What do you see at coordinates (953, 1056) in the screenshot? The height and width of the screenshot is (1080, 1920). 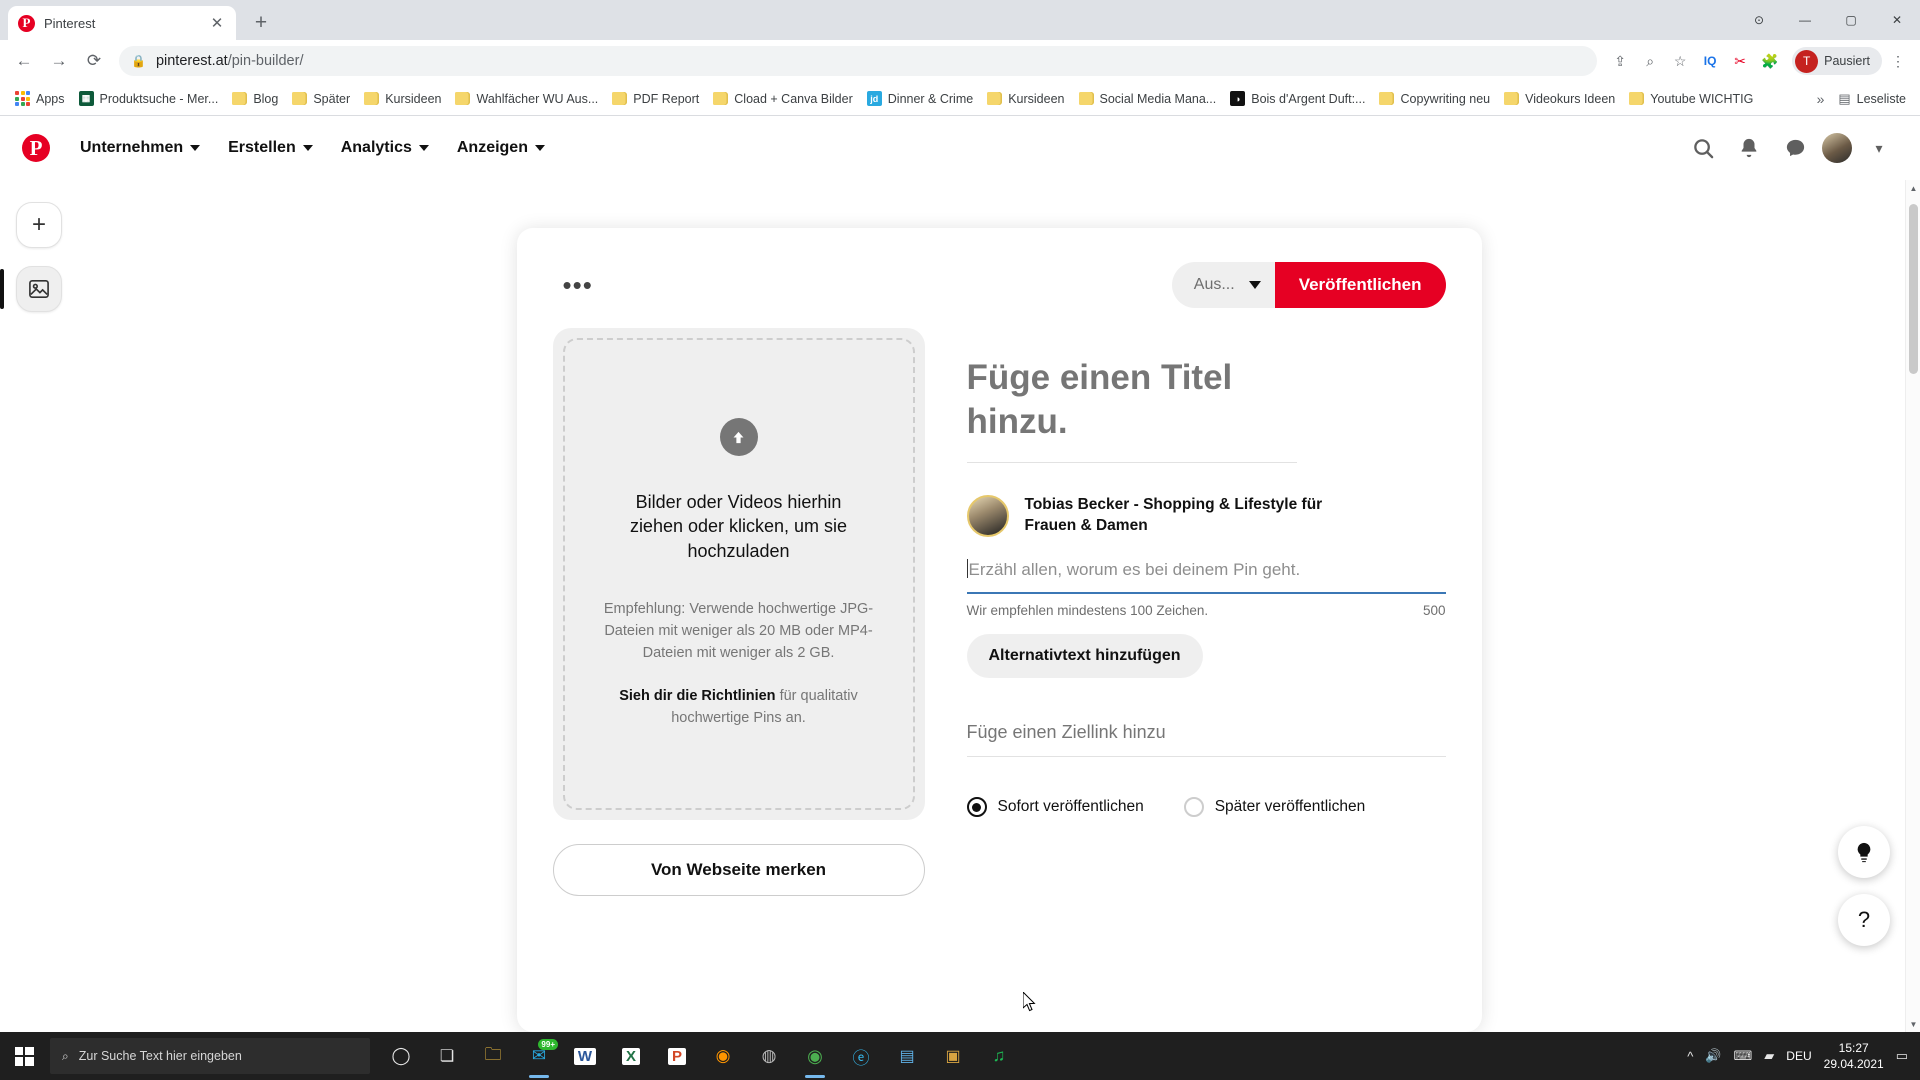 I see `photos-icon: ▣` at bounding box center [953, 1056].